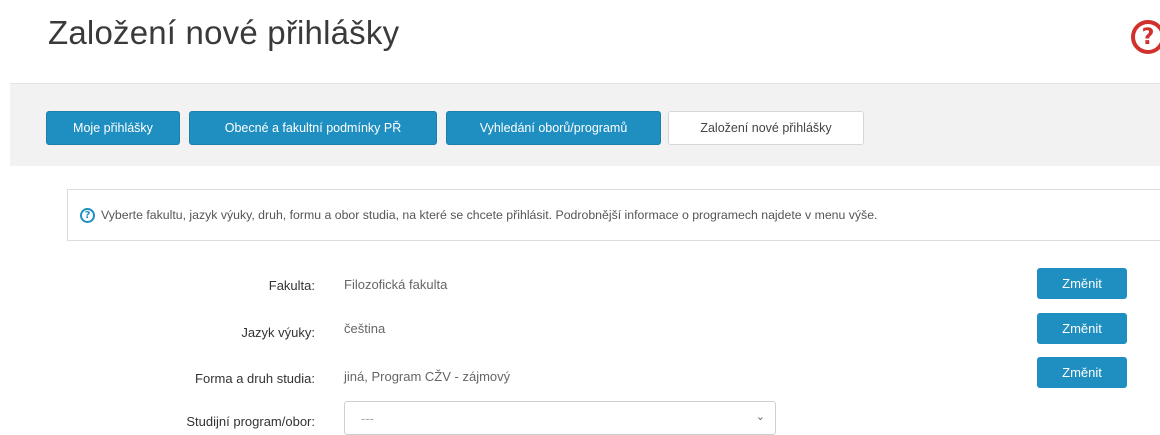 This screenshot has height=435, width=1160. Describe the element at coordinates (1145, 37) in the screenshot. I see `help-icon: ?` at that location.